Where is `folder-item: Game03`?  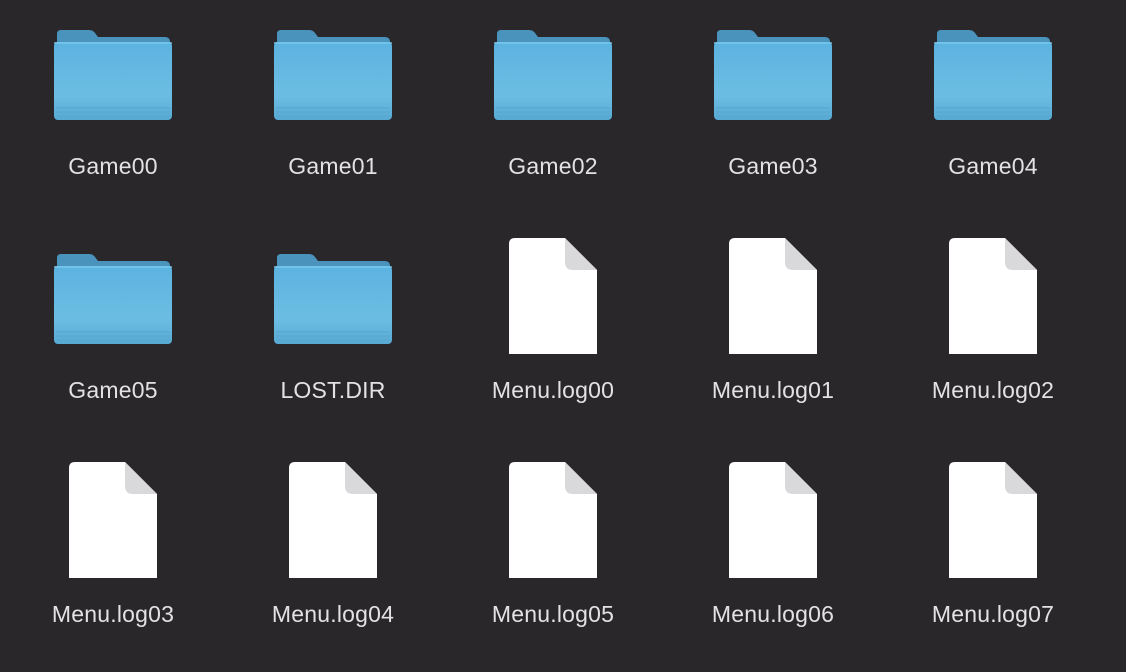 folder-item: Game03 is located at coordinates (773, 112).